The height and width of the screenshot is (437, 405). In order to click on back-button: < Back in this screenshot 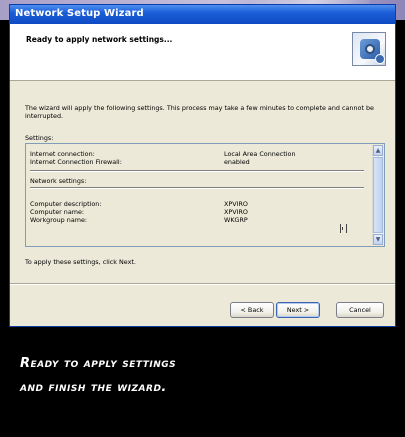, I will do `click(252, 310)`.